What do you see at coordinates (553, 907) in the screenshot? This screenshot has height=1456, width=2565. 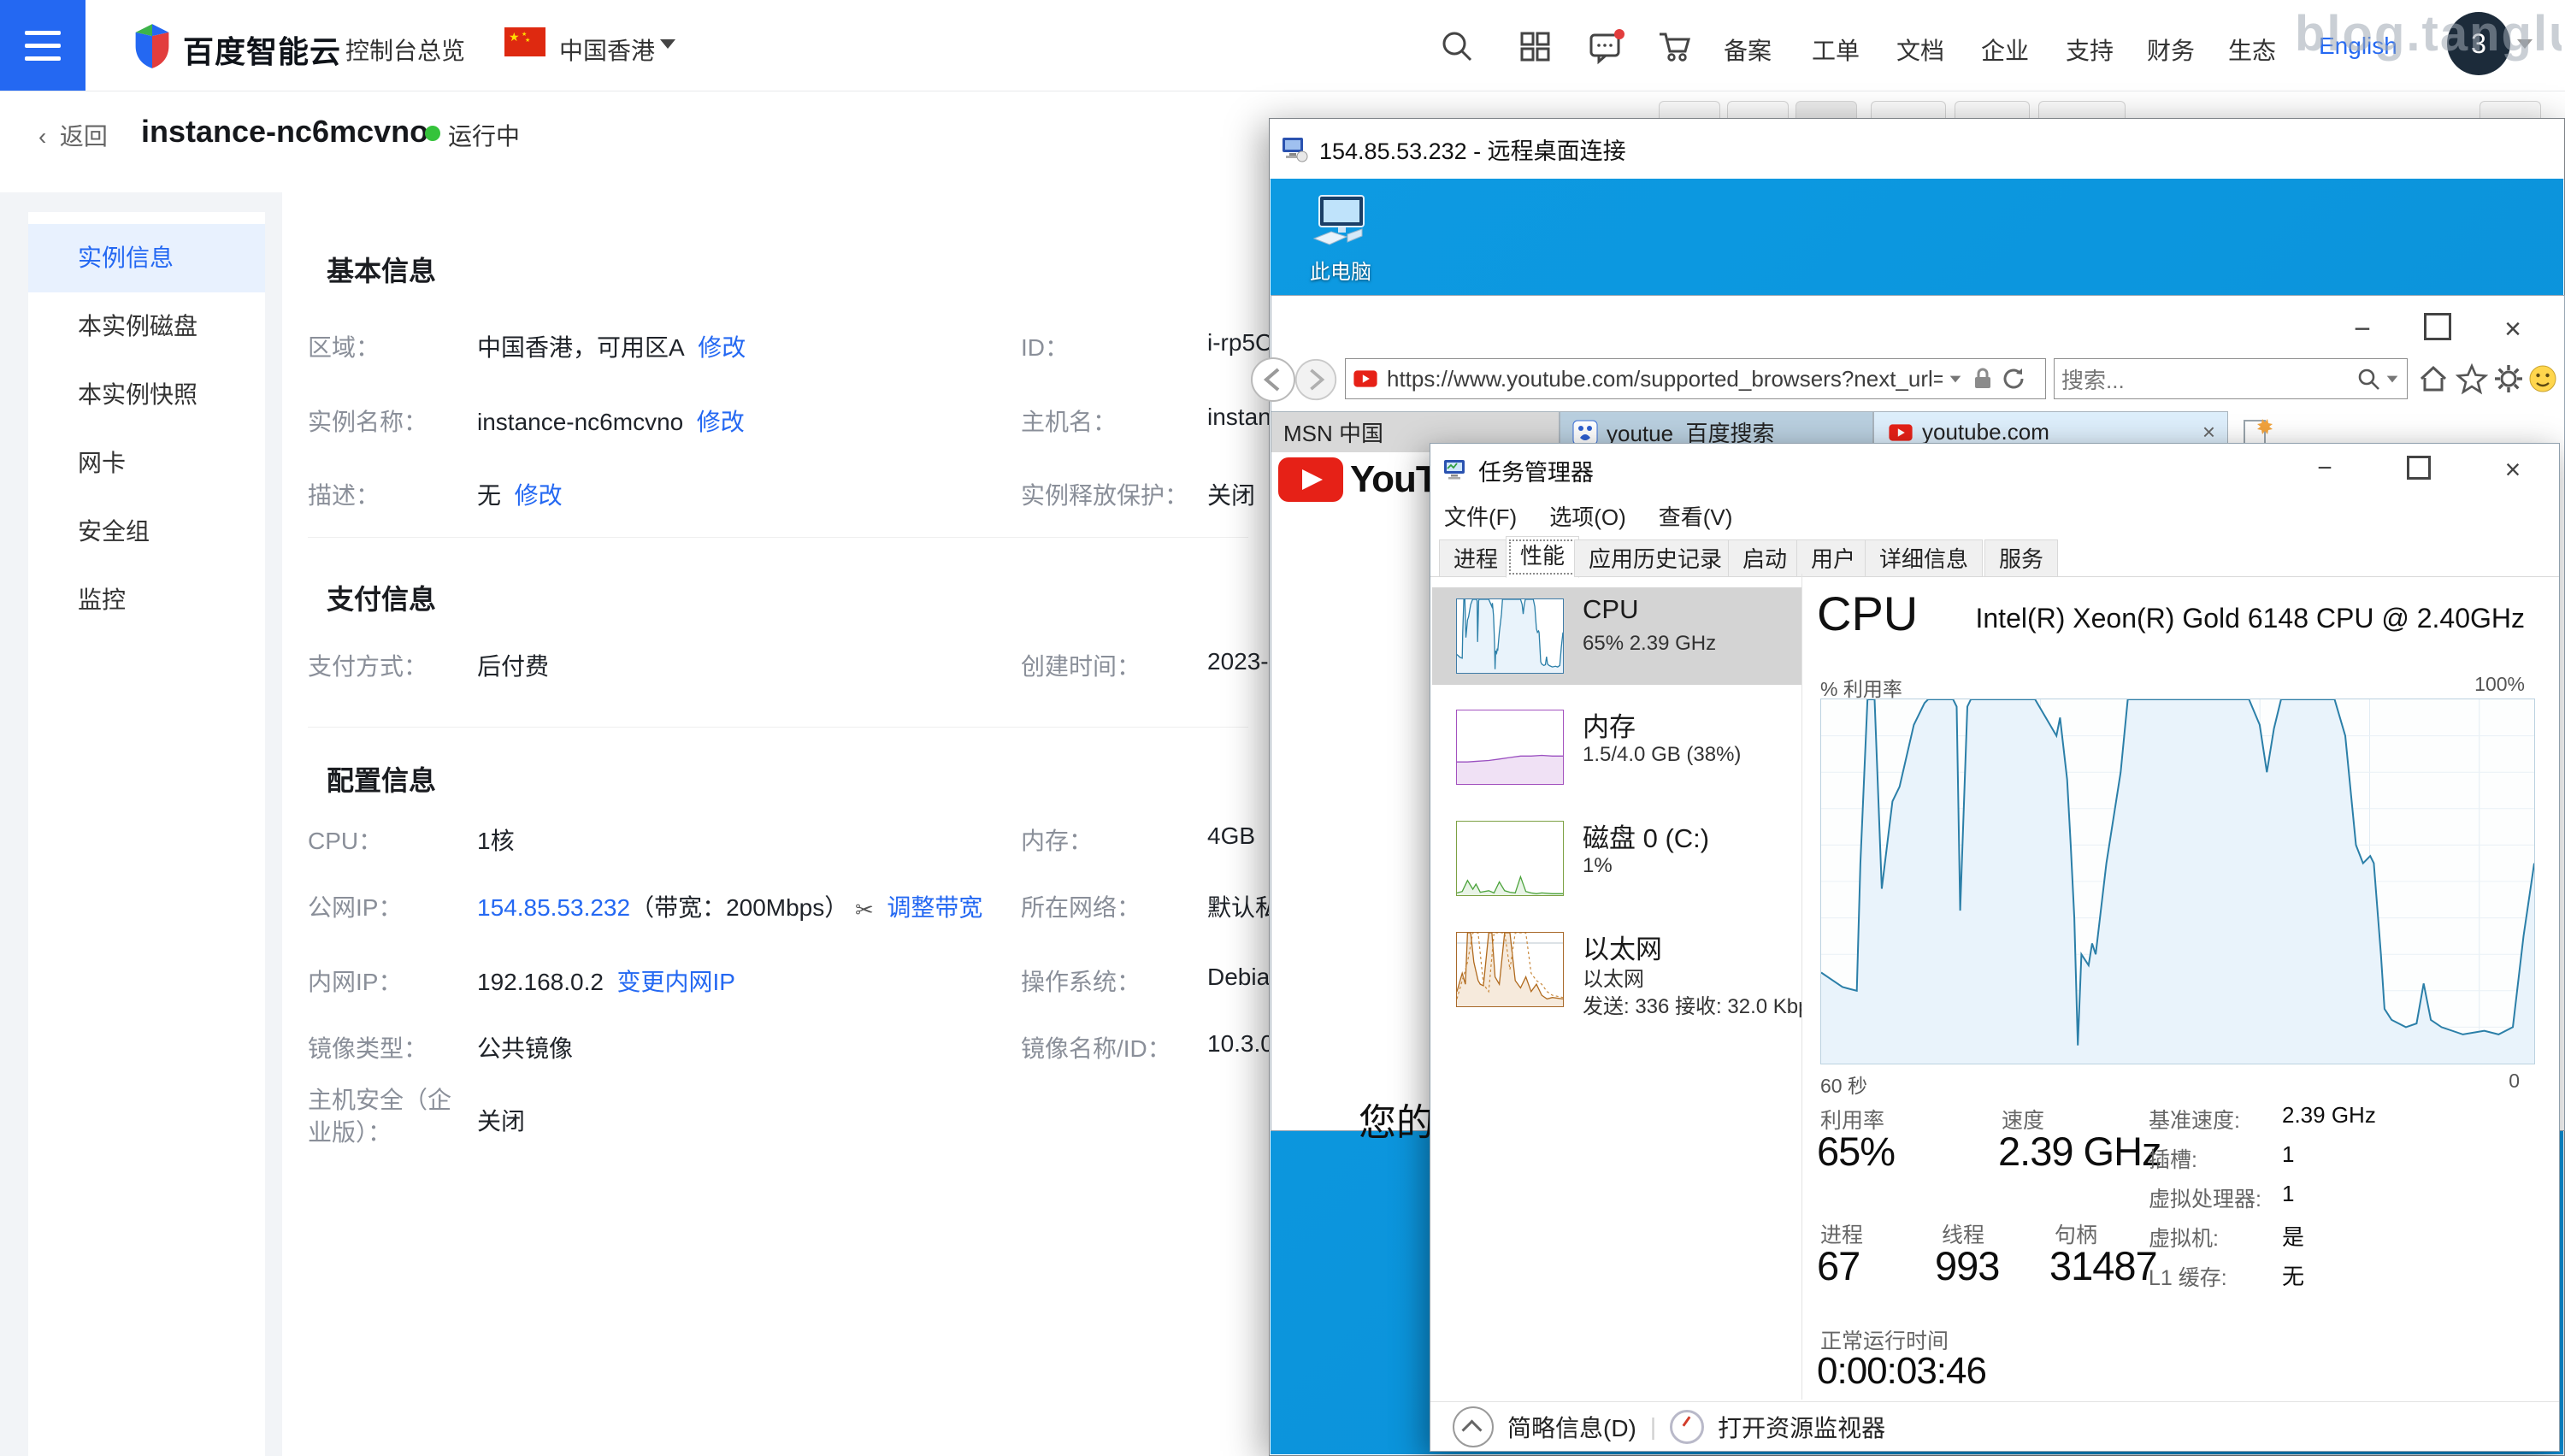 I see `public-ip-link: 154.85.53.232` at bounding box center [553, 907].